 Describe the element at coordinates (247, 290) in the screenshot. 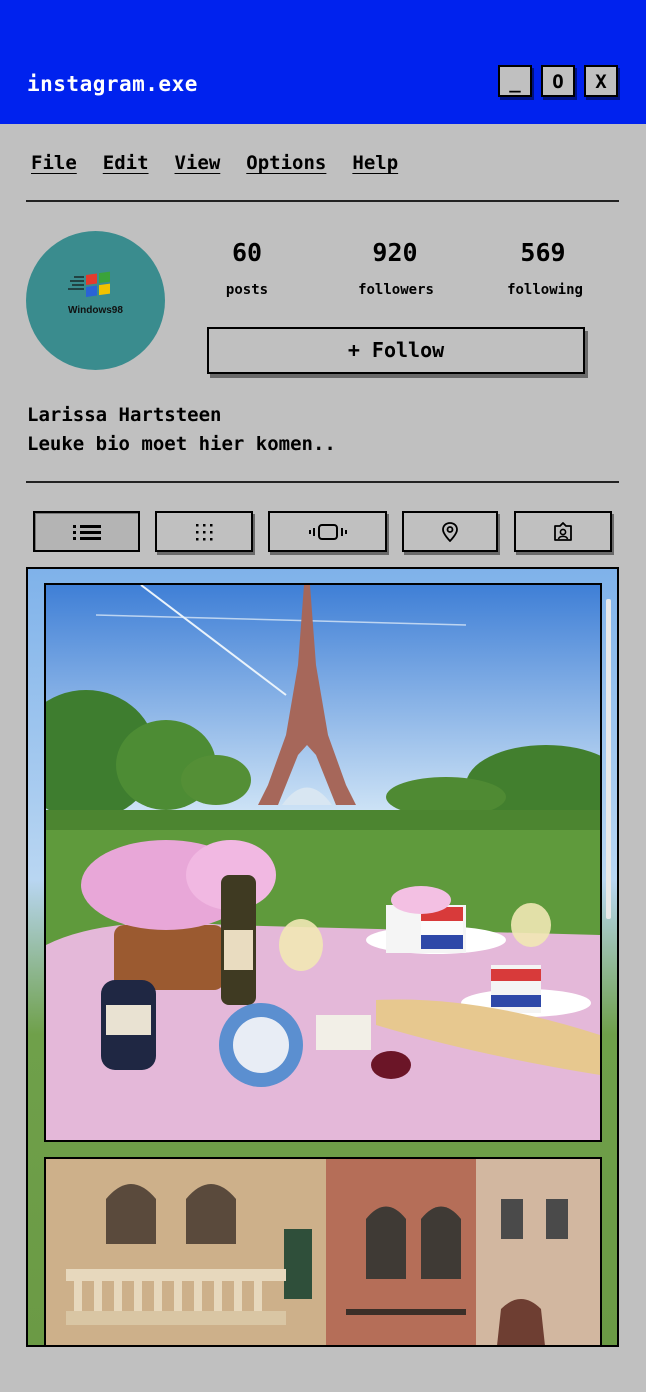

I see `posts-label: posts` at that location.